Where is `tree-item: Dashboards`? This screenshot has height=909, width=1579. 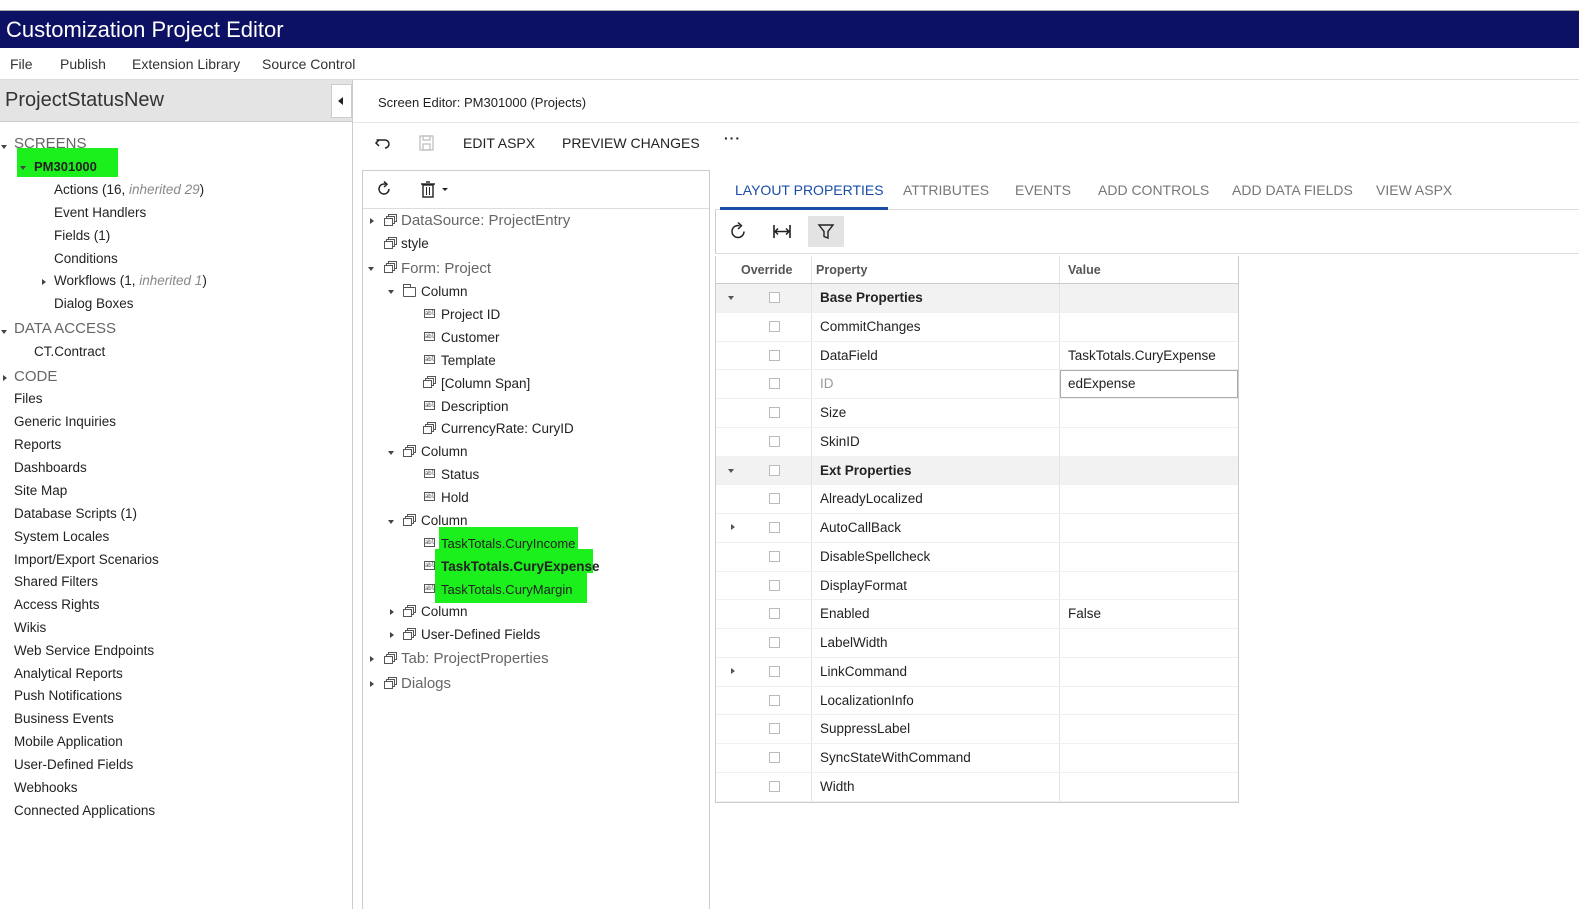 tree-item: Dashboards is located at coordinates (50, 467).